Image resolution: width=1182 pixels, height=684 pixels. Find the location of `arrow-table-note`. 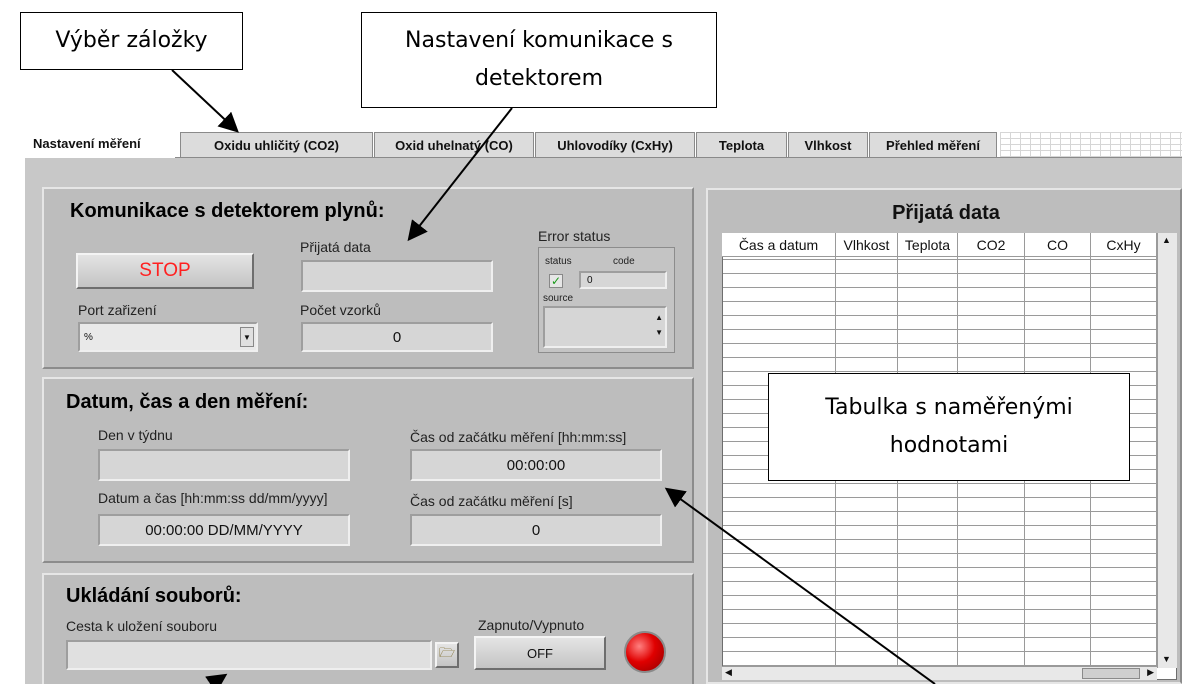

arrow-table-note is located at coordinates (800, 585).